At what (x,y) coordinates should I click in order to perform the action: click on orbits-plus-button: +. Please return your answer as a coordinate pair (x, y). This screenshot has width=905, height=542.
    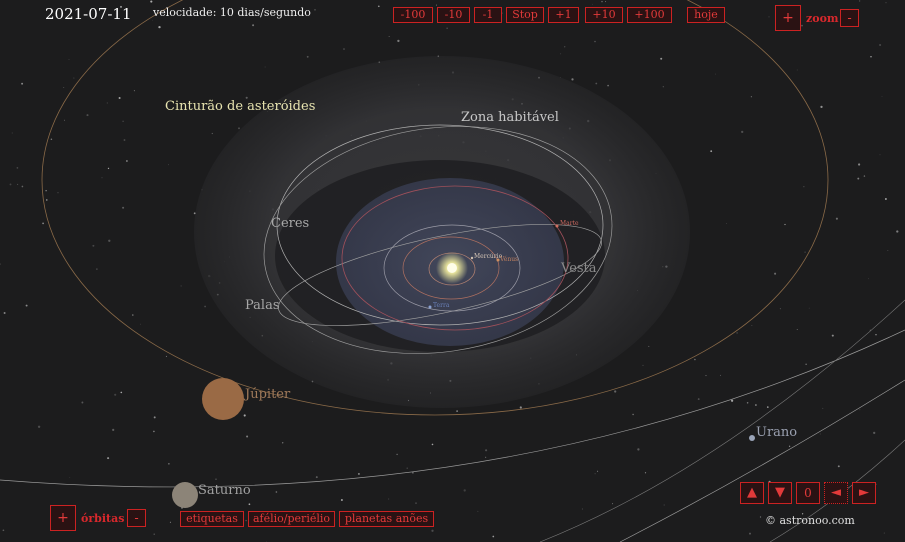
    Looking at the image, I should click on (63, 518).